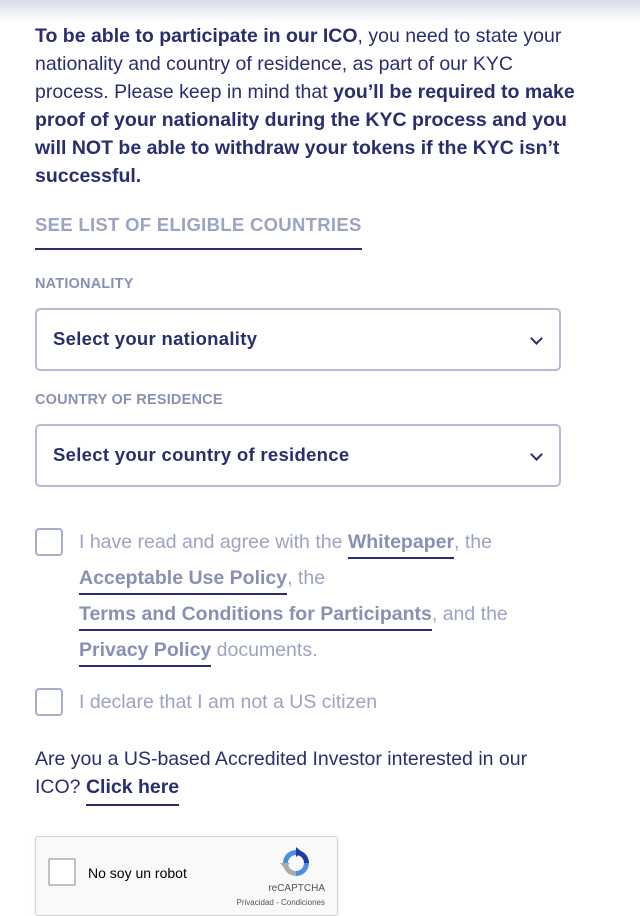  Describe the element at coordinates (296, 888) in the screenshot. I see `recaptcha-brand: reCAPTCHA` at that location.